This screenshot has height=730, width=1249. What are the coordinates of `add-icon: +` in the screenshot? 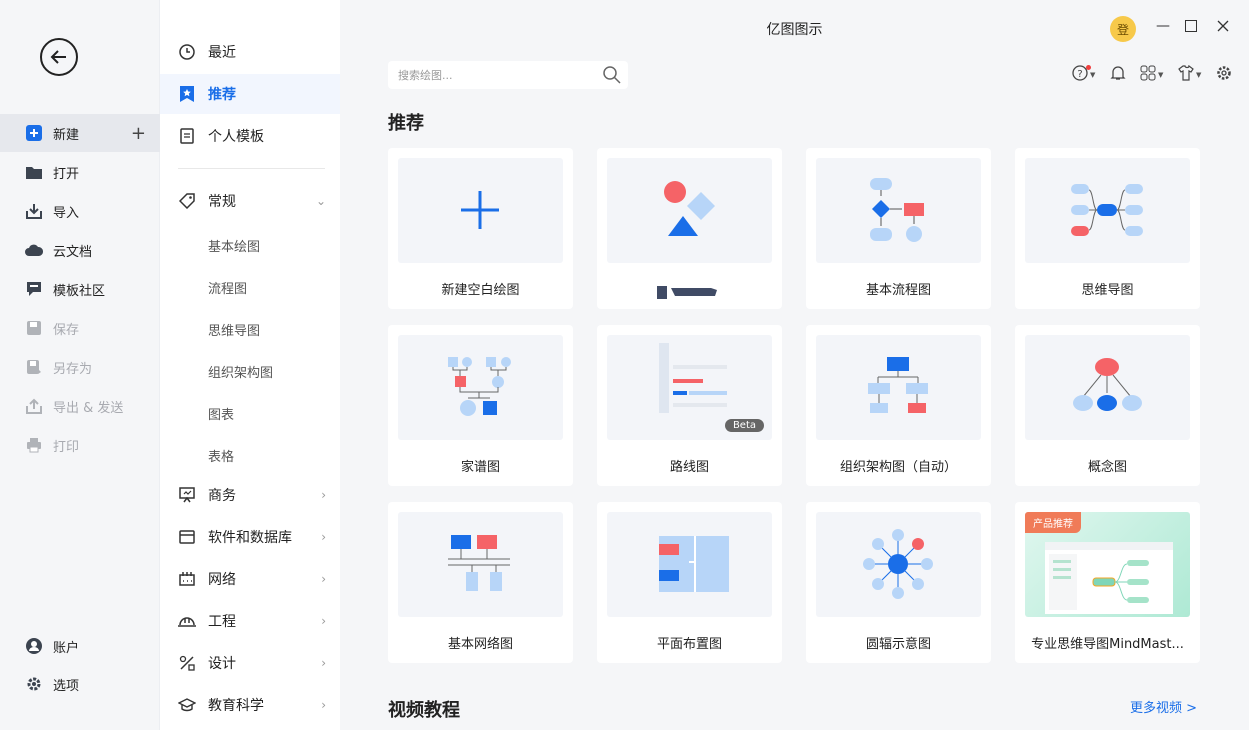 It's located at (138, 133).